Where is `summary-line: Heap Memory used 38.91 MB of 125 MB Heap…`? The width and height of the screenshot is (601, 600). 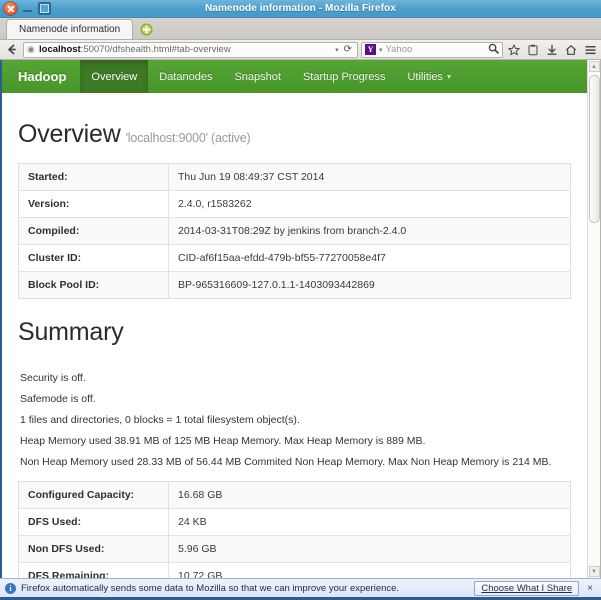 summary-line: Heap Memory used 38.91 MB of 125 MB Heap… is located at coordinates (223, 440).